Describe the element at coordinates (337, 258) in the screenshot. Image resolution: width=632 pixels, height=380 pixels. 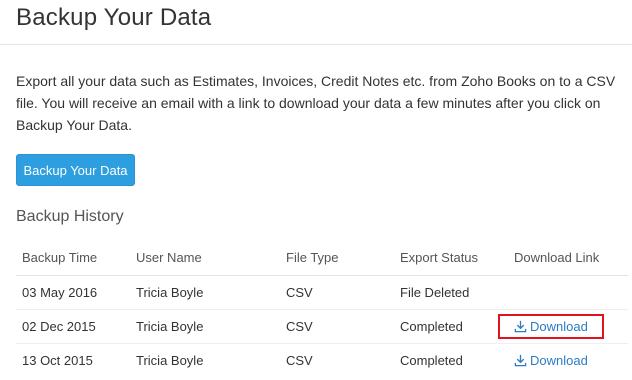
I see `column-header-file-type: File Type` at that location.